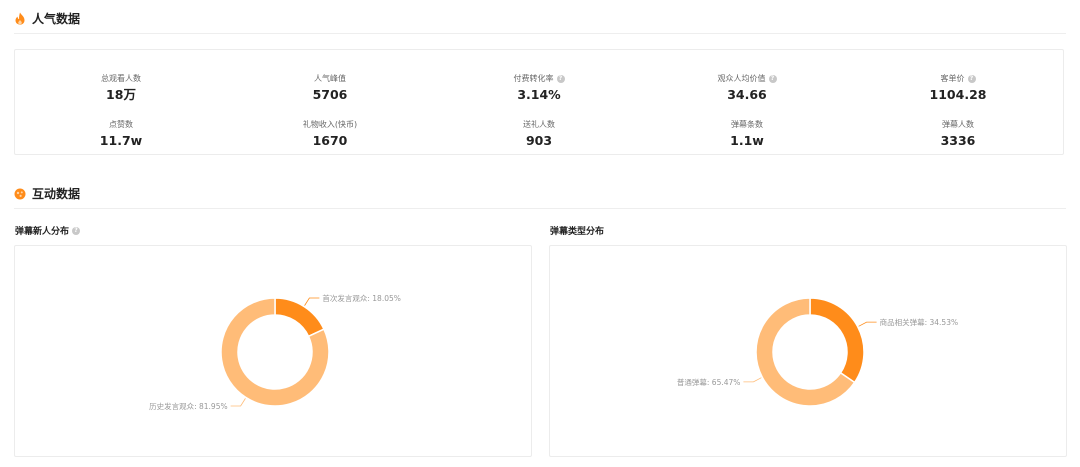 This screenshot has width=1080, height=467. What do you see at coordinates (741, 78) in the screenshot?
I see `stat-label-text: 观众人均价值` at bounding box center [741, 78].